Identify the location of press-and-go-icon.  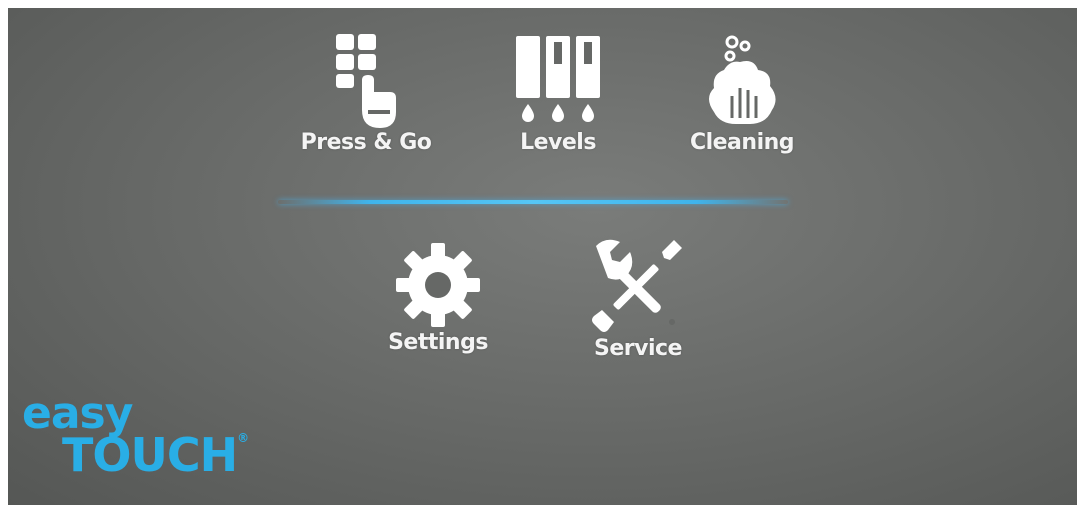
(366, 81).